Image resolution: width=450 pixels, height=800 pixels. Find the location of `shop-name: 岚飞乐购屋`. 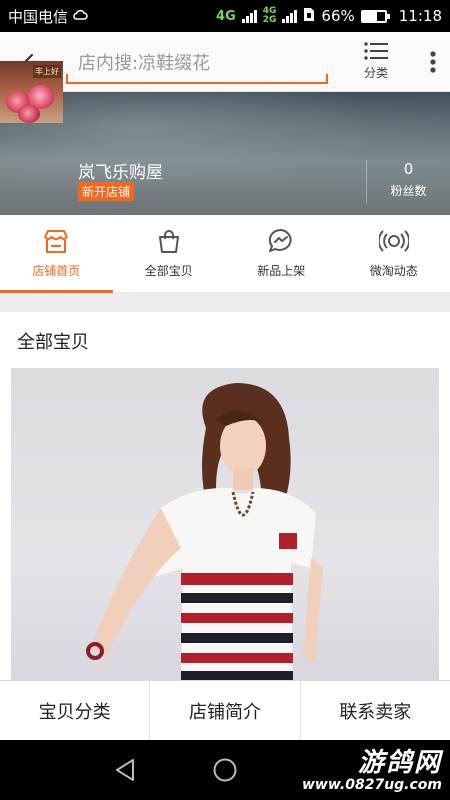

shop-name: 岚飞乐购屋 is located at coordinates (120, 173).